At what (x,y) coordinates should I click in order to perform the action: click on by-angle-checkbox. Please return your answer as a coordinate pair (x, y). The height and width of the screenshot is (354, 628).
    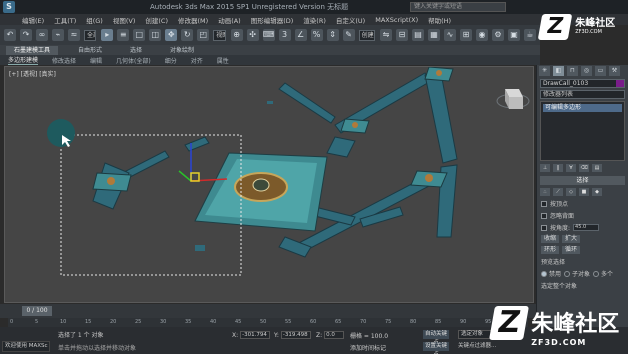
    Looking at the image, I should click on (544, 227).